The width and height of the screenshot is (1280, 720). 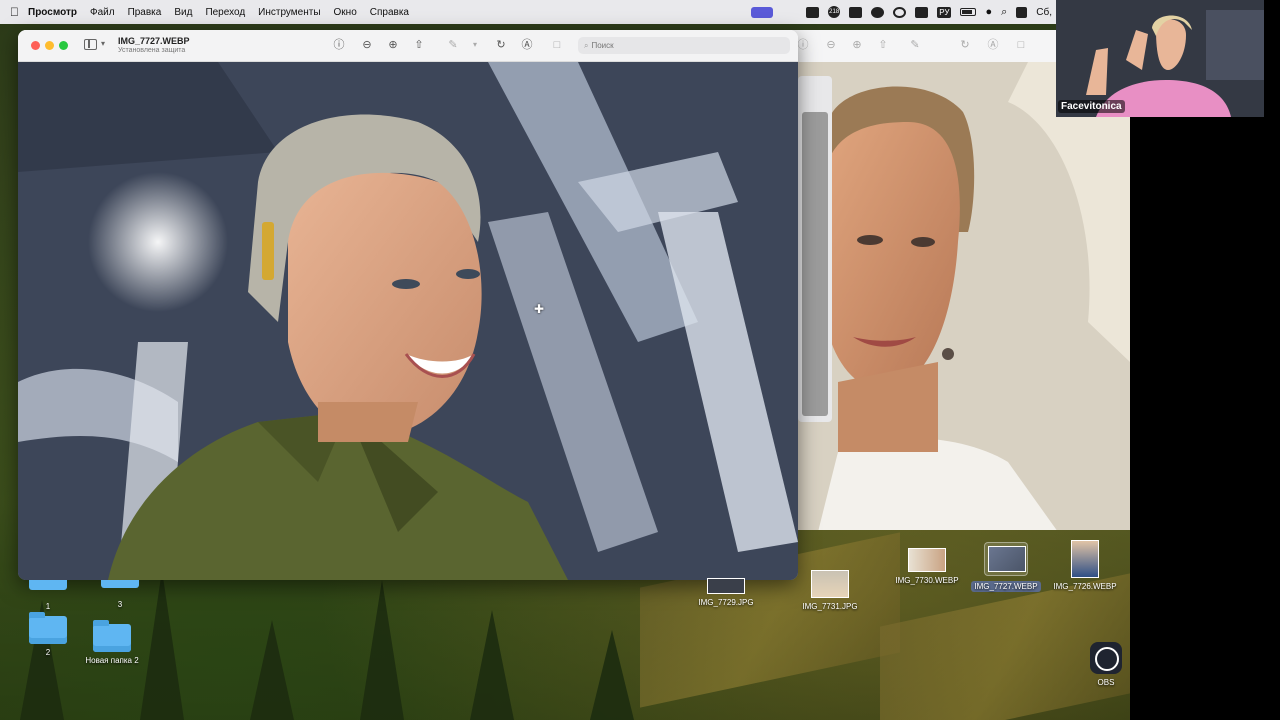 I want to click on menu-view: Вид, so click(x=183, y=12).